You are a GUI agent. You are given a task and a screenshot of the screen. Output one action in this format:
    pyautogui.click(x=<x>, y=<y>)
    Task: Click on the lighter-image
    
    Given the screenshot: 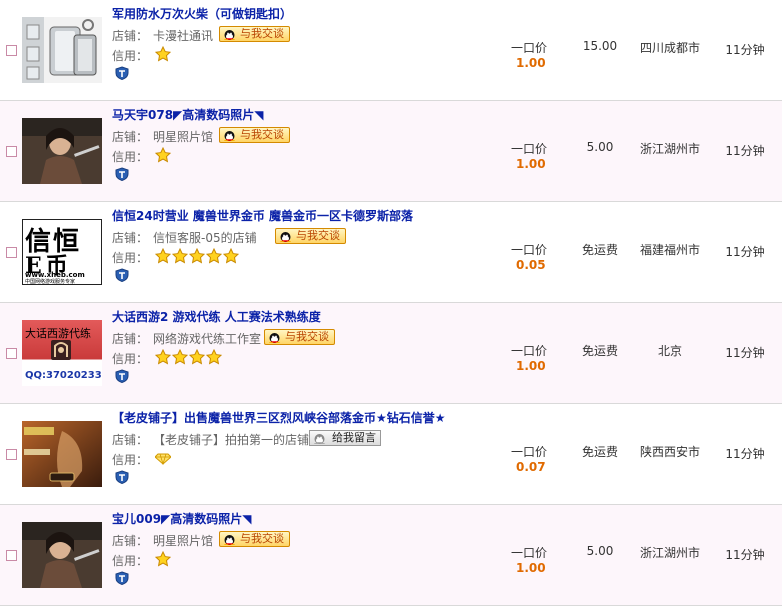 What is the action you would take?
    pyautogui.click(x=59, y=50)
    